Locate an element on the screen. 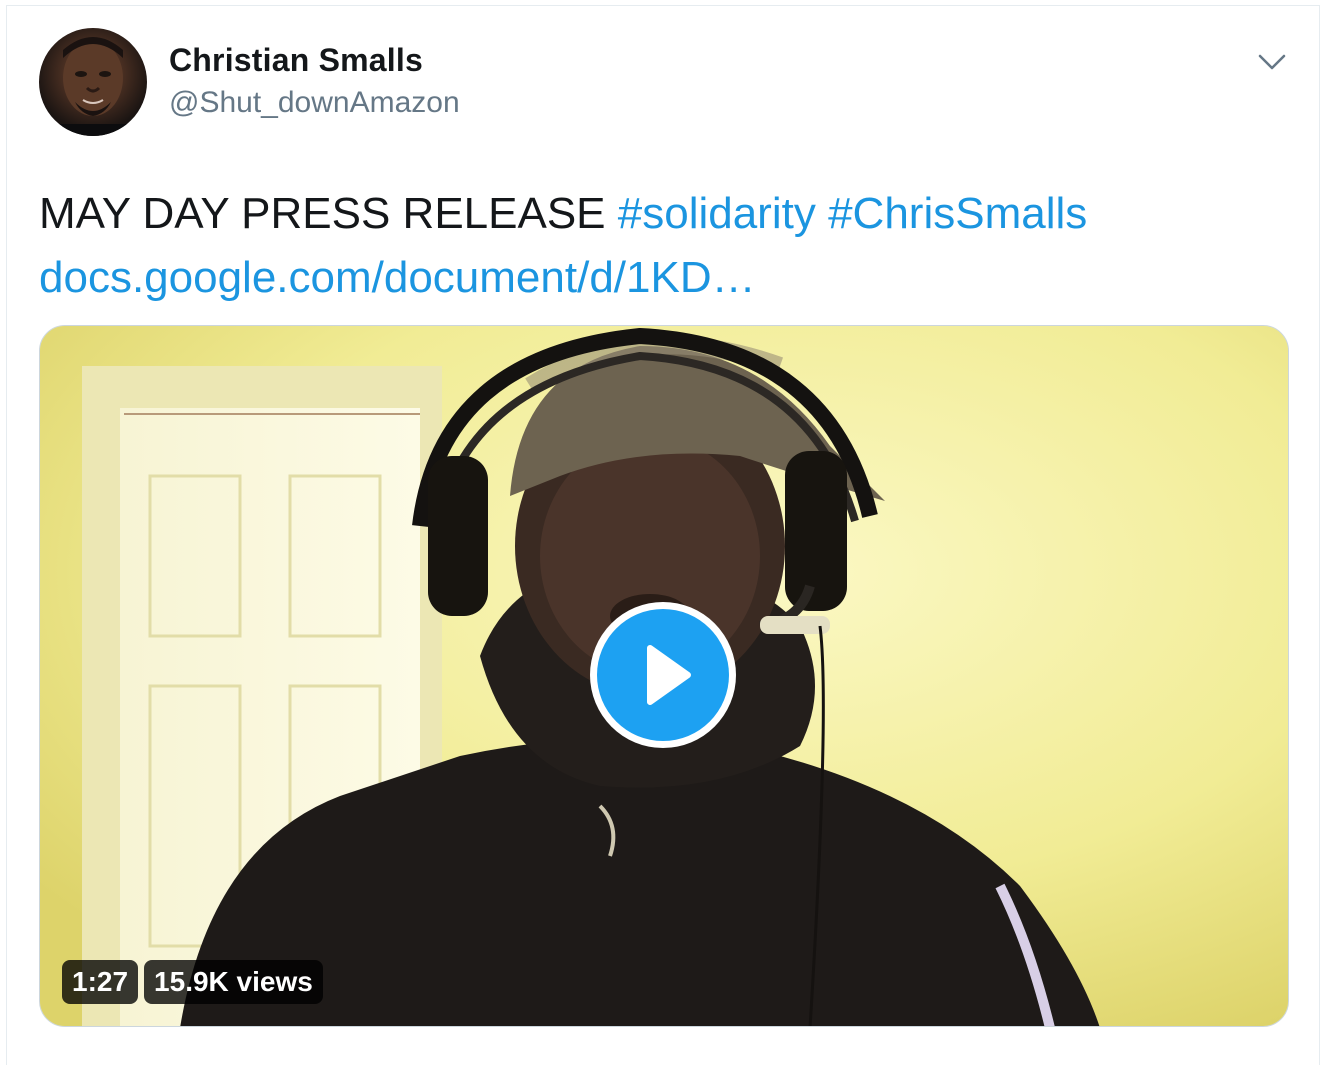 Image resolution: width=1328 pixels, height=1065 pixels. hashtag-link: #ChrisSmalls is located at coordinates (957, 213).